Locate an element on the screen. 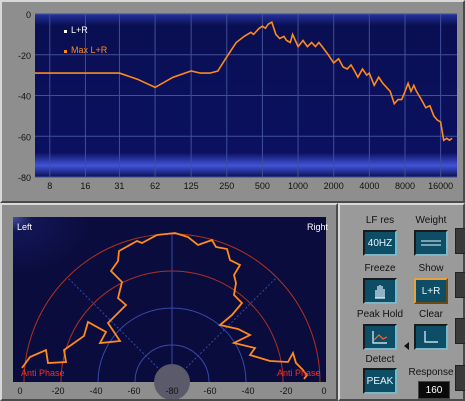 The image size is (465, 401). phase-bottom-tick: -80 is located at coordinates (171, 391).